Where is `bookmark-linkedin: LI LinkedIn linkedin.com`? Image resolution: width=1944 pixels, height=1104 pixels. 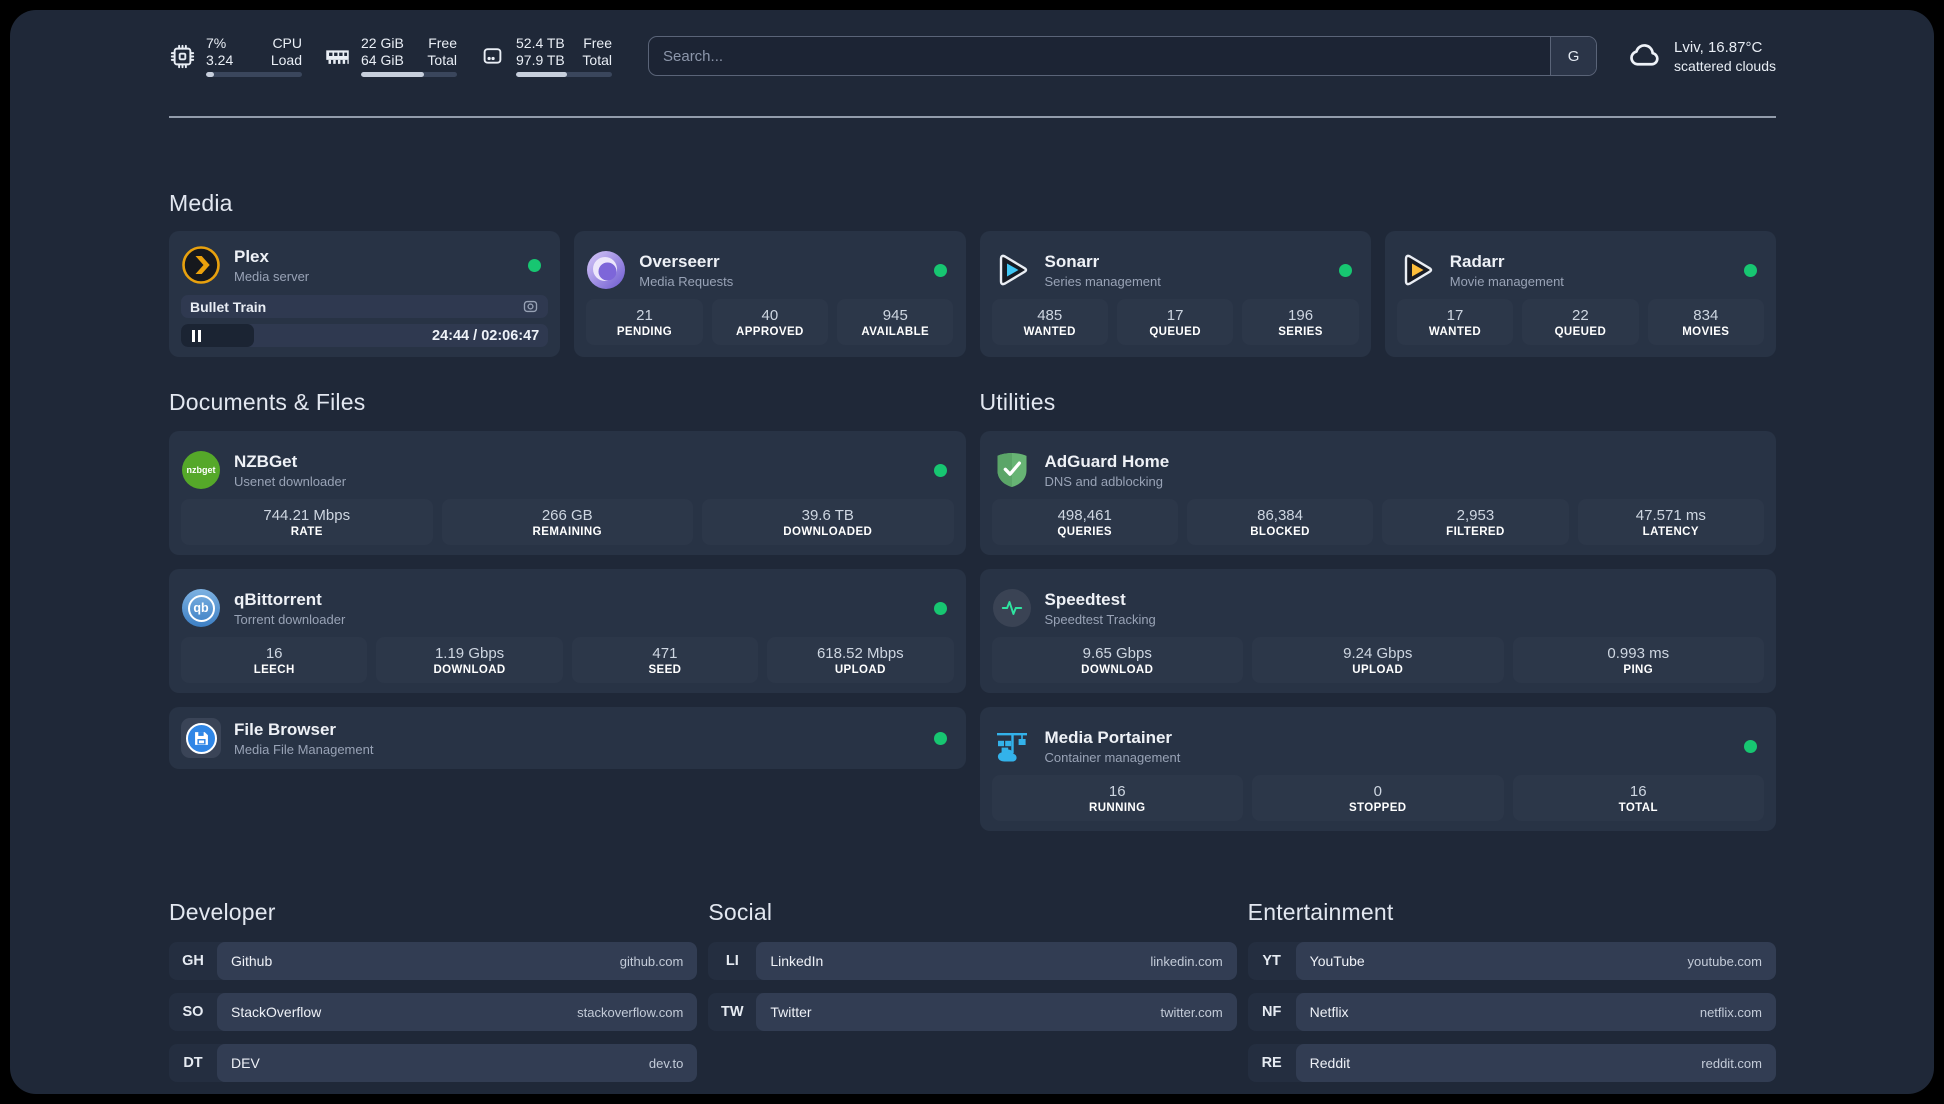 bookmark-linkedin: LI LinkedIn linkedin.com is located at coordinates (972, 961).